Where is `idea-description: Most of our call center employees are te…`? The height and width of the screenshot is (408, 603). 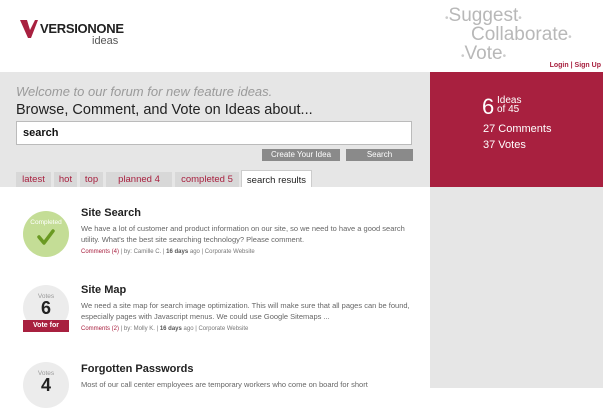
idea-description: Most of our call center employees are te… is located at coordinates (224, 384).